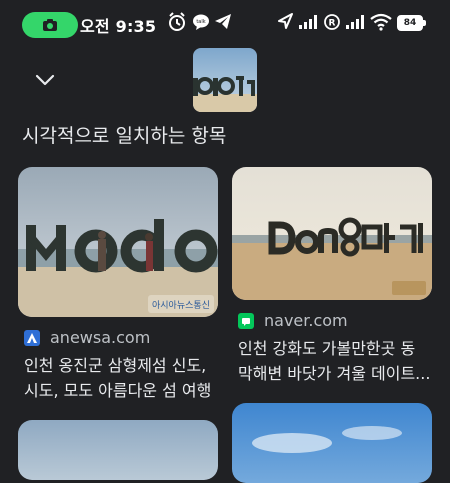  I want to click on result-source-2: naver.com, so click(293, 320).